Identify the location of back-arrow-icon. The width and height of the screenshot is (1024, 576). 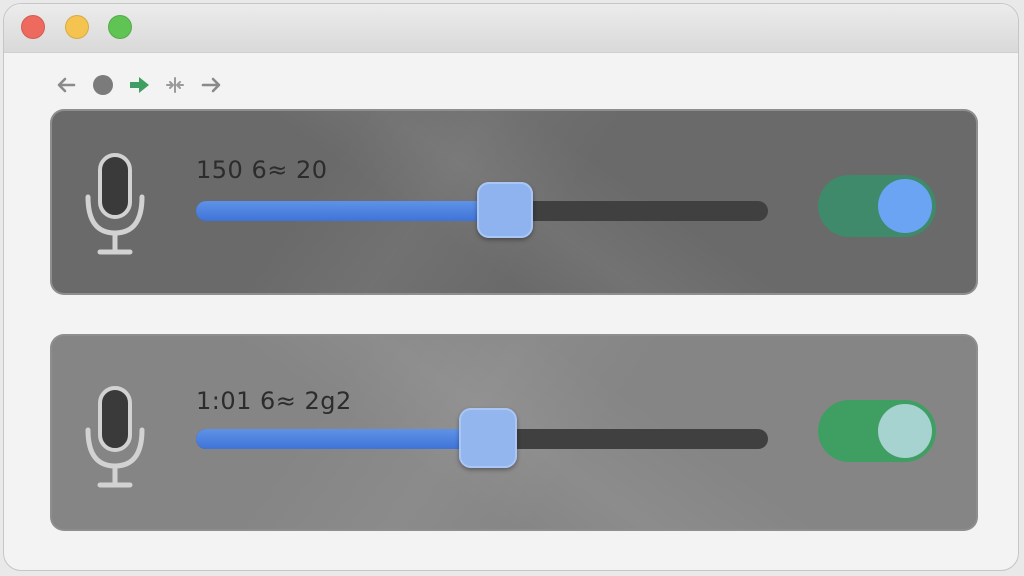
(67, 85).